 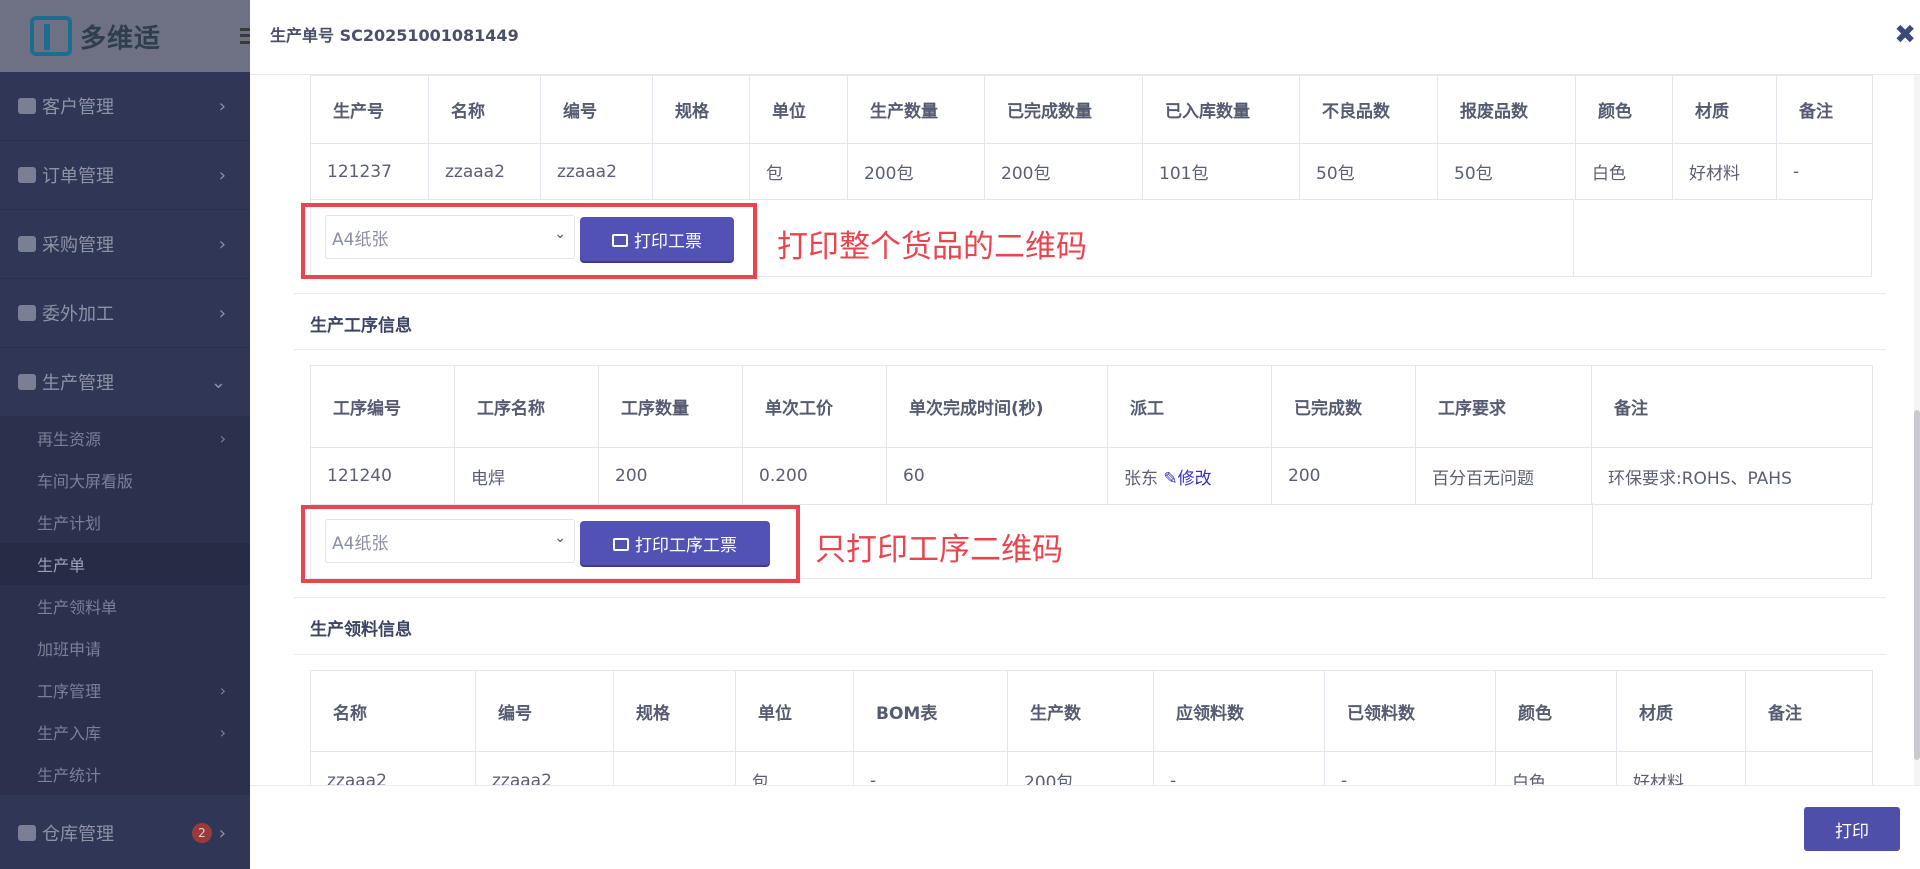 What do you see at coordinates (1809, 768) in the screenshot?
I see `cell` at bounding box center [1809, 768].